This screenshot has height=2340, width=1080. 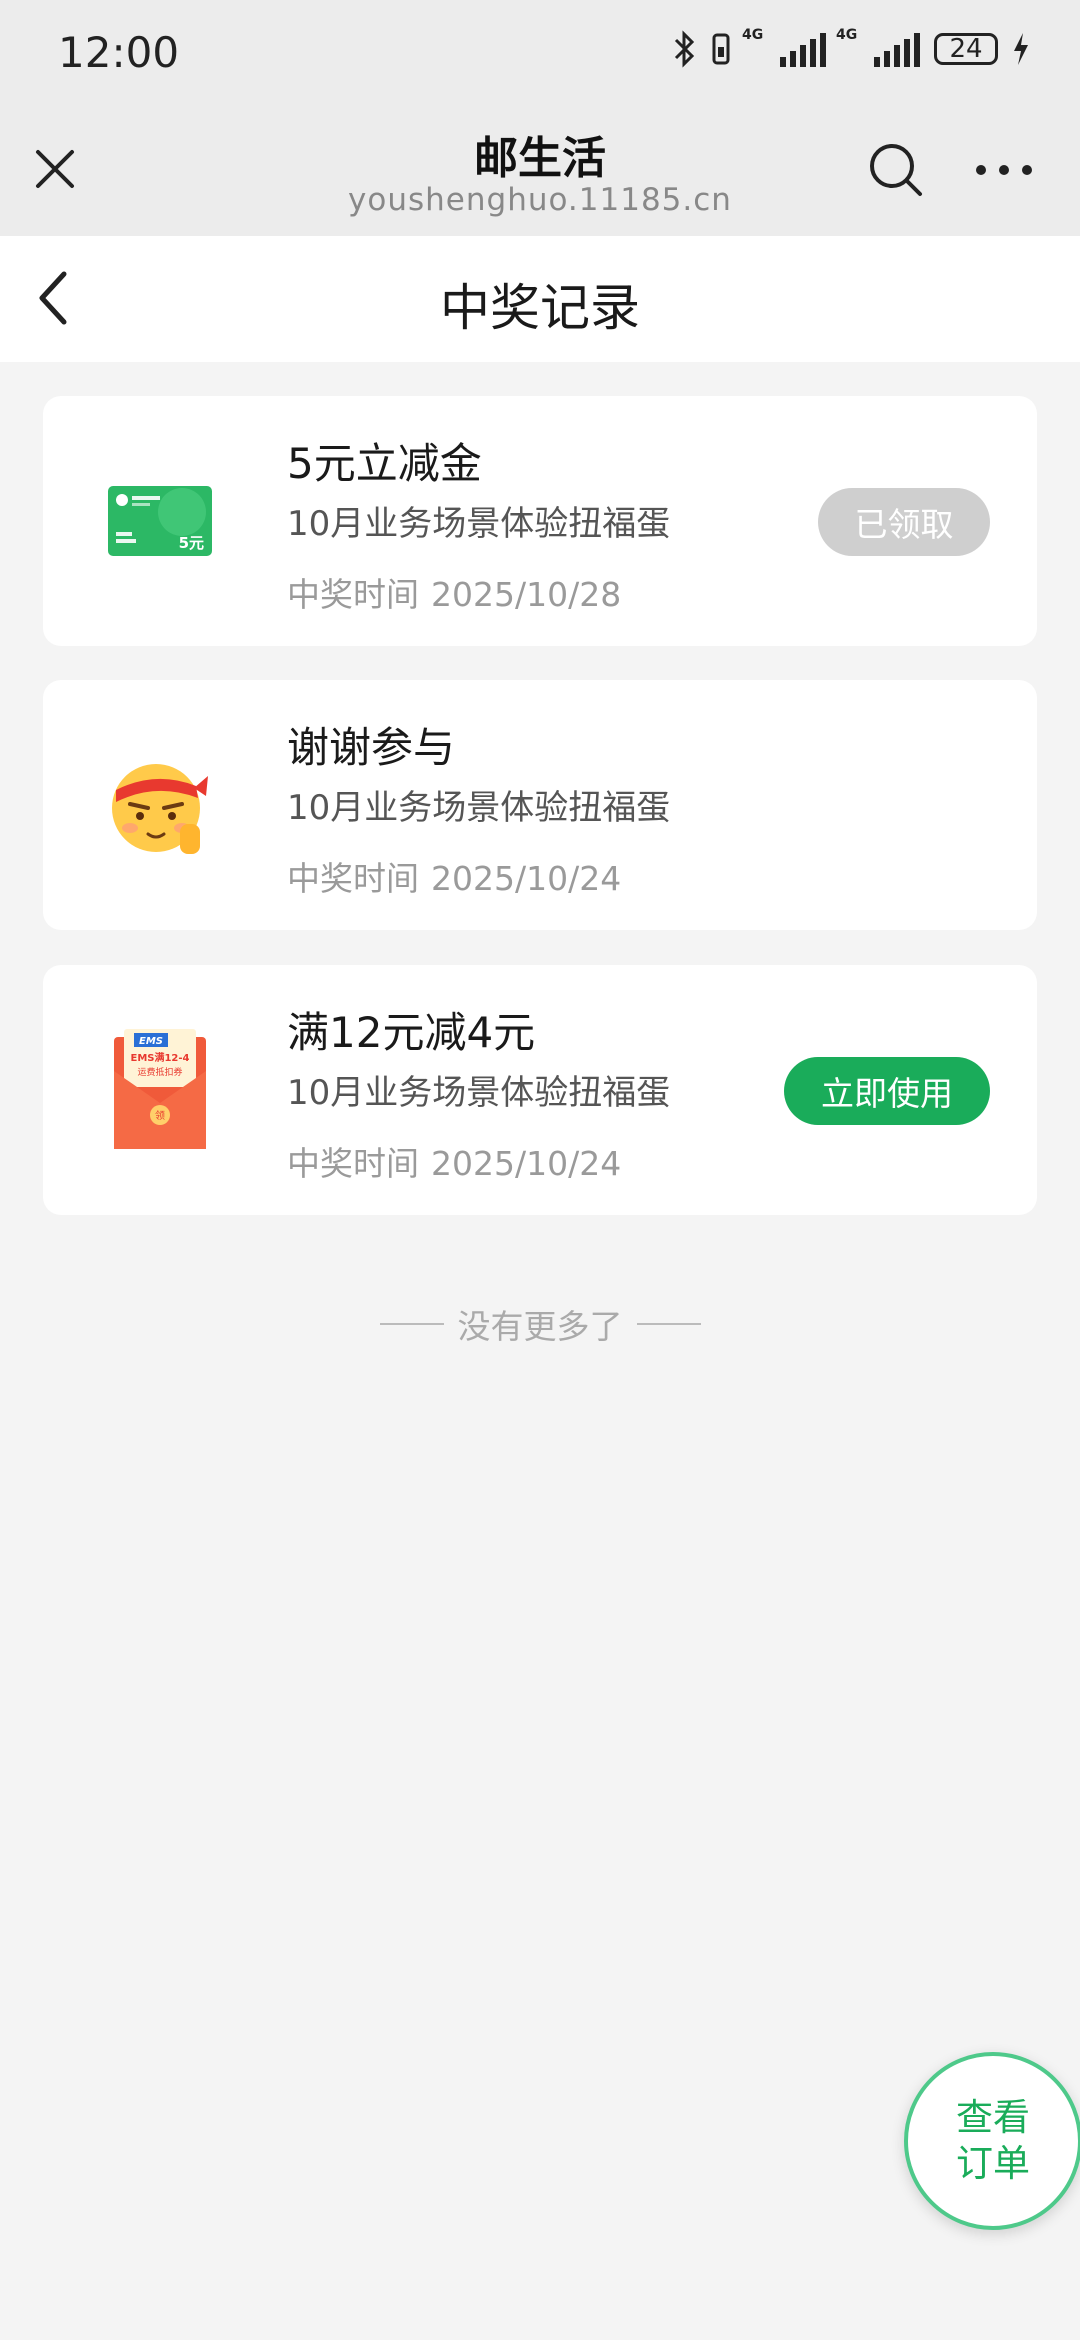 I want to click on vibrate-icon, so click(x=721, y=49).